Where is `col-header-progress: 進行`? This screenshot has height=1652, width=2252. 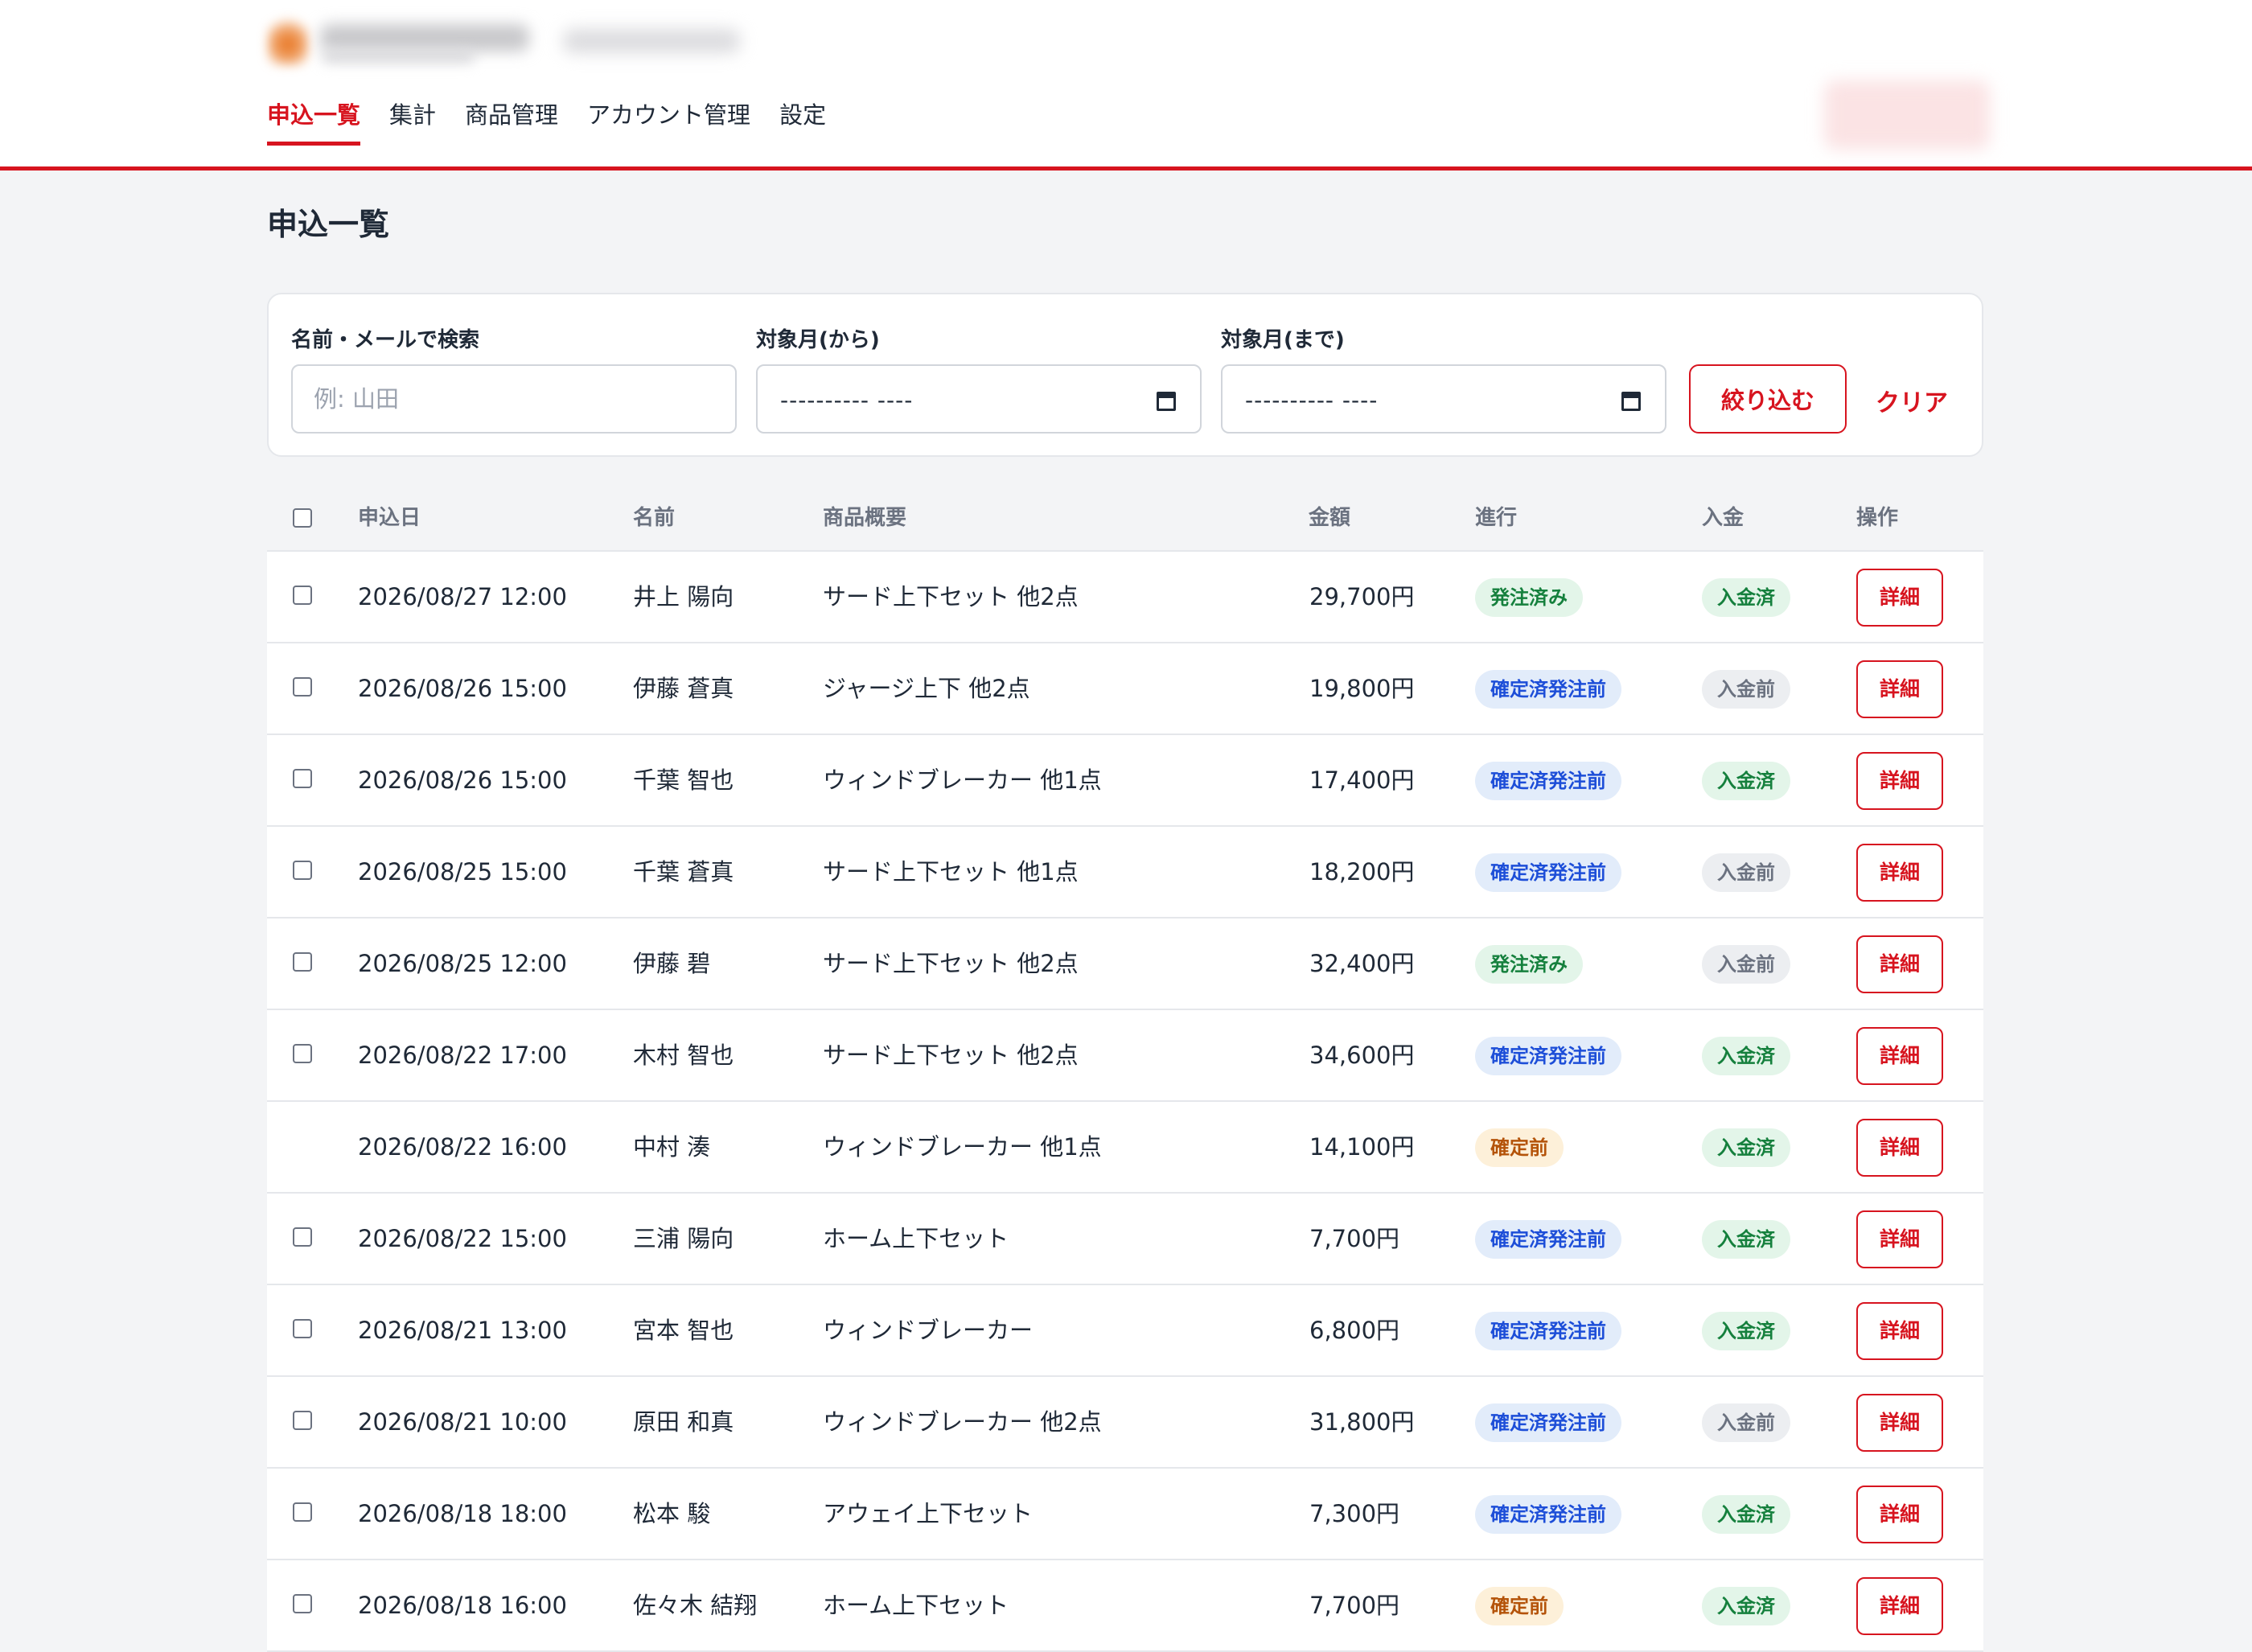
col-header-progress: 進行 is located at coordinates (1496, 518).